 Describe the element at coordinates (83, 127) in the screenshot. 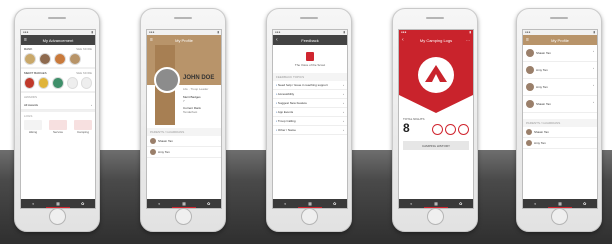

I see `log-item-camping: Camping` at that location.